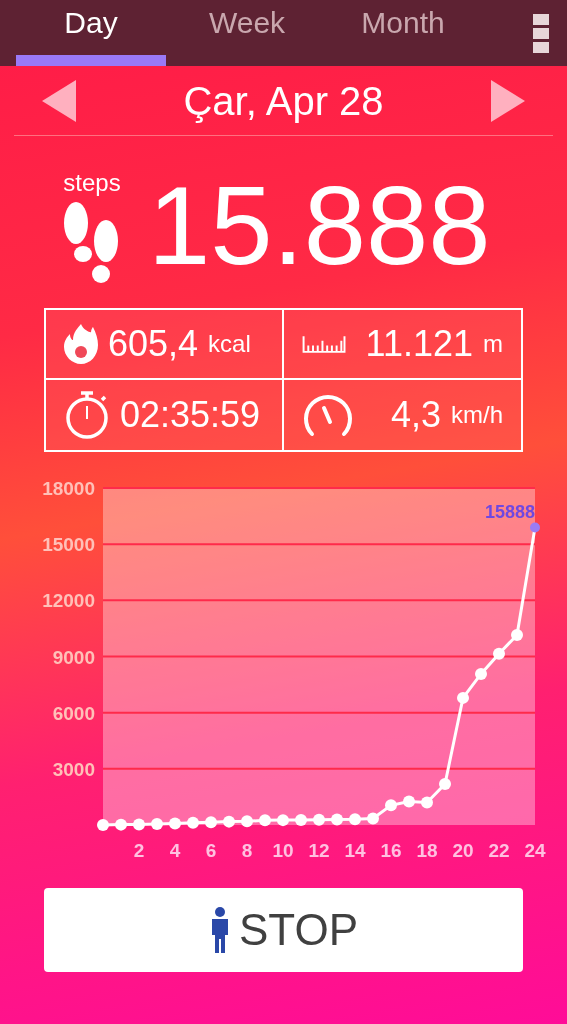  Describe the element at coordinates (283, 930) in the screenshot. I see `stop-button: STOP` at that location.